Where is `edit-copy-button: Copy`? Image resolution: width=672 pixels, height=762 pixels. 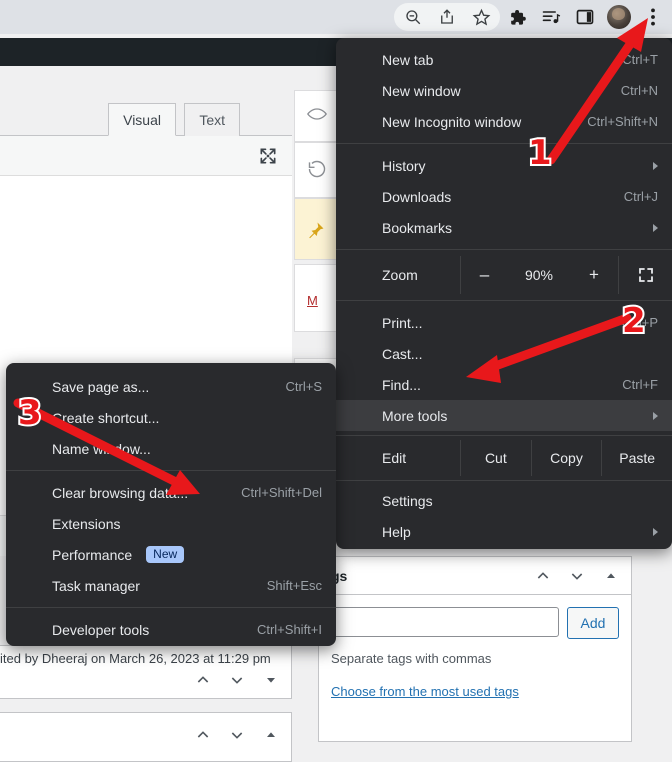 edit-copy-button: Copy is located at coordinates (566, 458).